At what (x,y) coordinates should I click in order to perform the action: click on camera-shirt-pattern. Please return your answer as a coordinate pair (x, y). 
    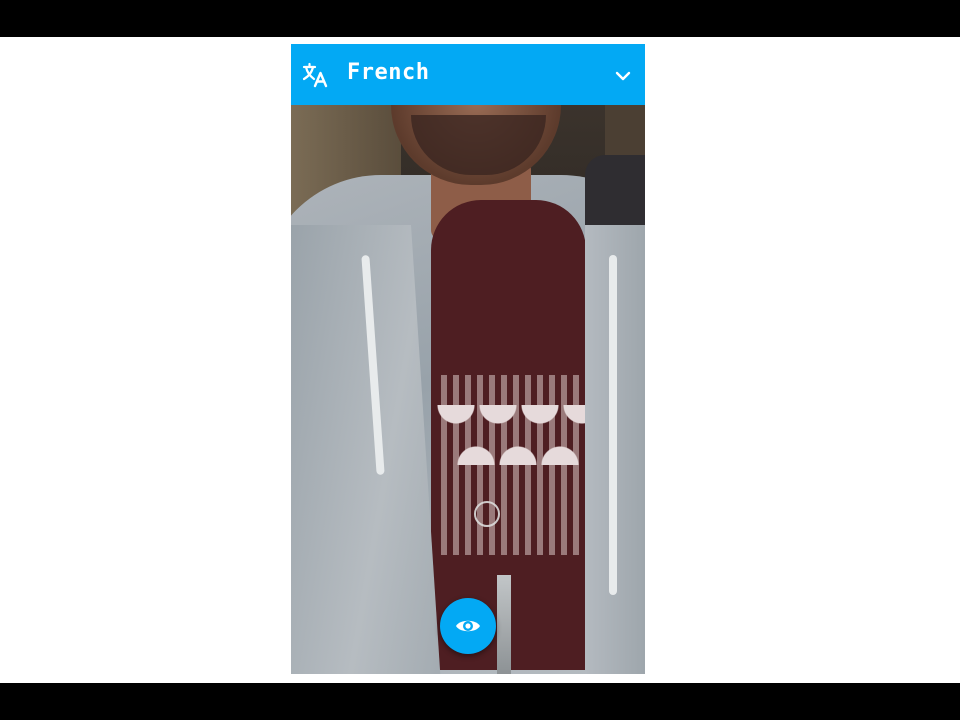
    Looking at the image, I should click on (511, 465).